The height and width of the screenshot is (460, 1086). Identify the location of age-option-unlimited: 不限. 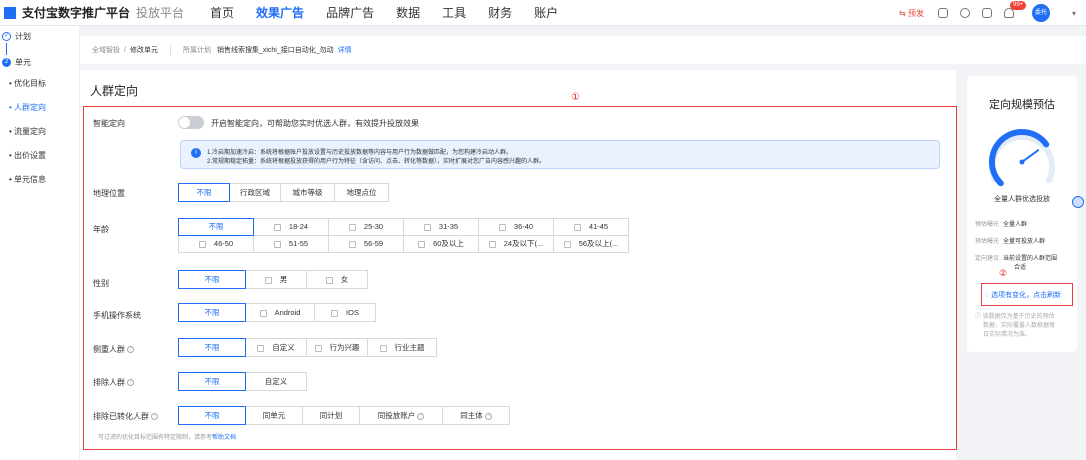
(216, 227).